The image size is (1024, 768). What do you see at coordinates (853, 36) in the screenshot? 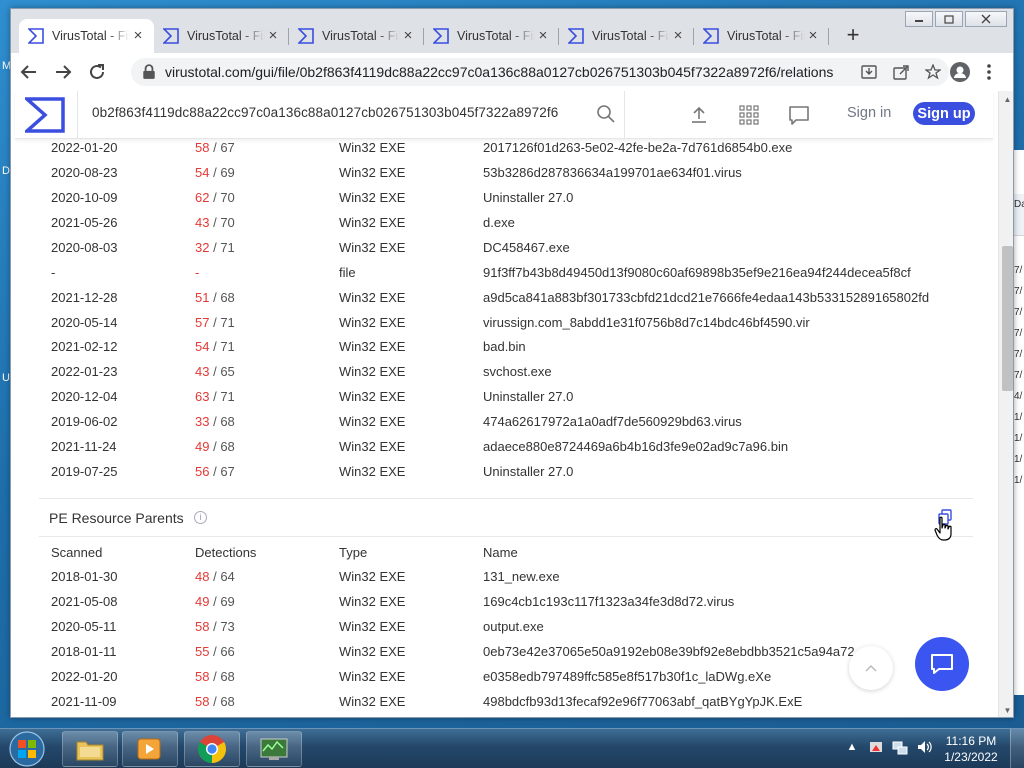
I see `new-tab-button: +` at bounding box center [853, 36].